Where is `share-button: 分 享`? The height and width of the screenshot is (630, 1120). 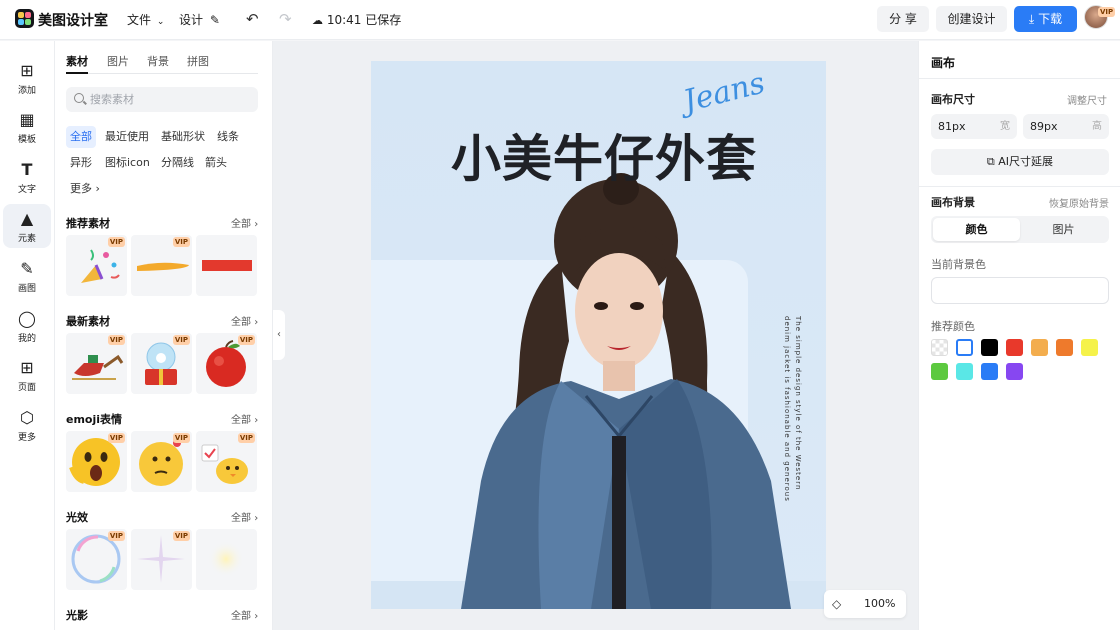
share-button: 分 享 is located at coordinates (903, 19).